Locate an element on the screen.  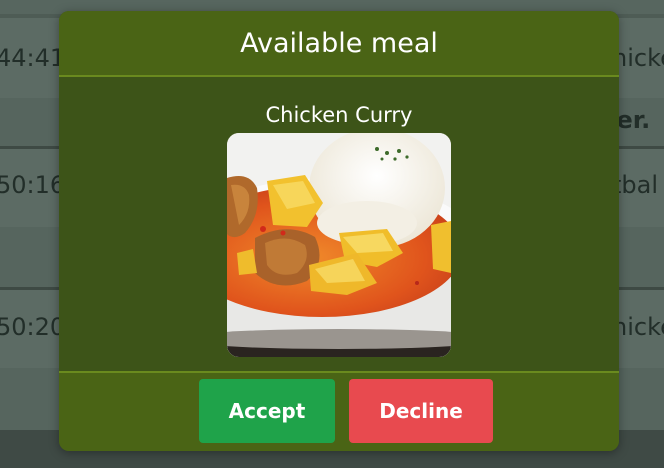
table-cell-time: 44:41 is located at coordinates (33, 58).